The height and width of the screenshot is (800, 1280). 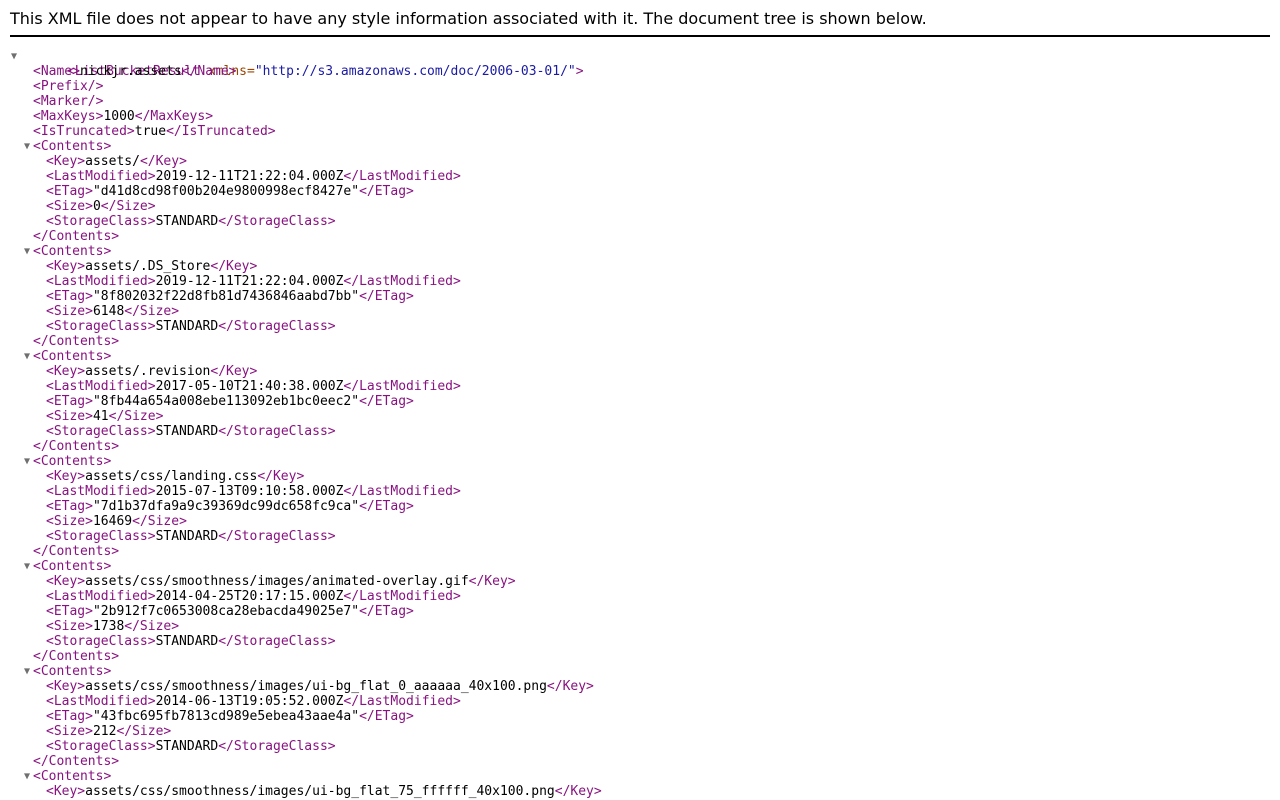 What do you see at coordinates (306, 101) in the screenshot?
I see `header-field-marker: <Marker/>` at bounding box center [306, 101].